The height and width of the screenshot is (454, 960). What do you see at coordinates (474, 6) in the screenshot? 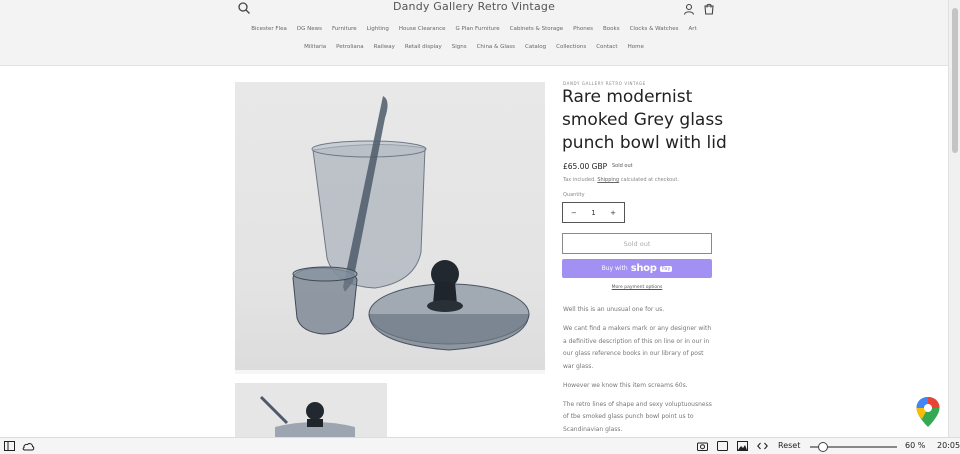
I see `site-brand: Dandy Gallery Retro Vintage` at bounding box center [474, 6].